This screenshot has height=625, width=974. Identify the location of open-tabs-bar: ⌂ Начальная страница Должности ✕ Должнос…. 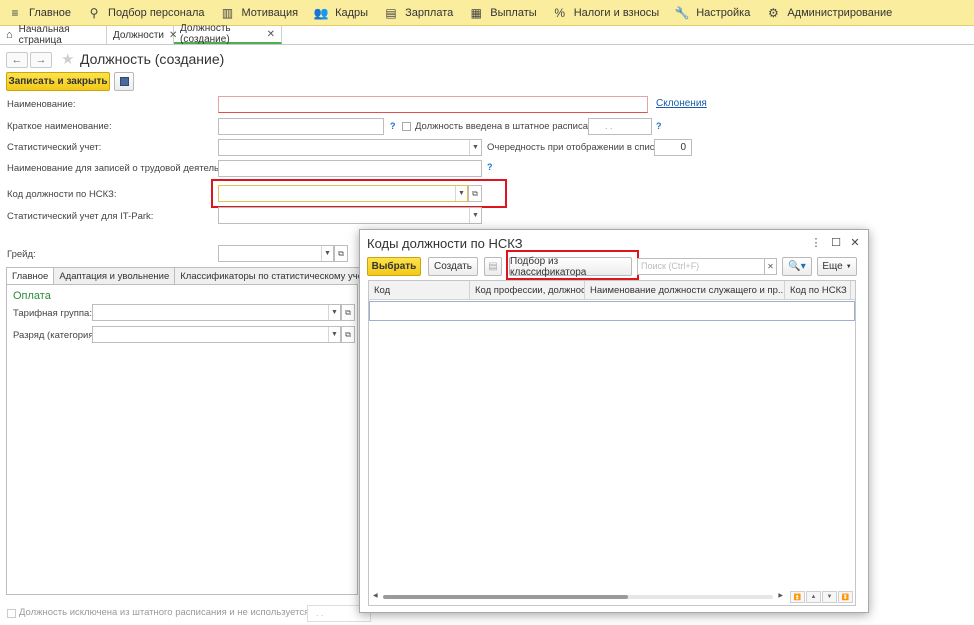
(487, 34).